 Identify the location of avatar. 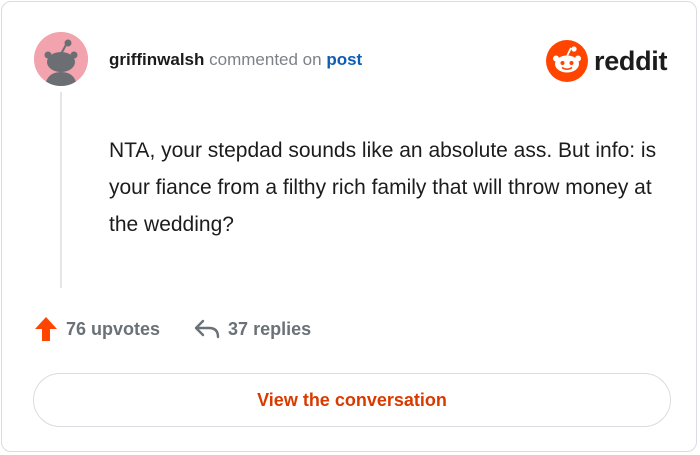
(61, 59).